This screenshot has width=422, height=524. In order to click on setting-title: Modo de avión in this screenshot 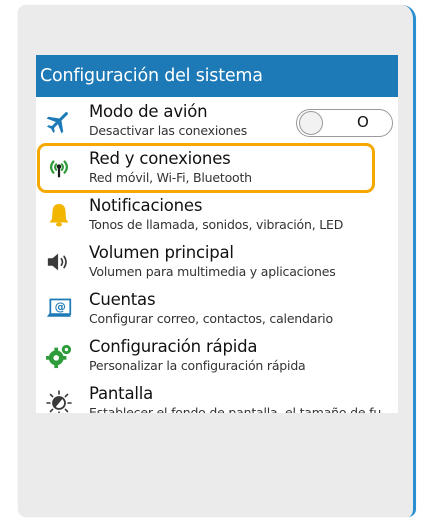, I will do `click(148, 111)`.